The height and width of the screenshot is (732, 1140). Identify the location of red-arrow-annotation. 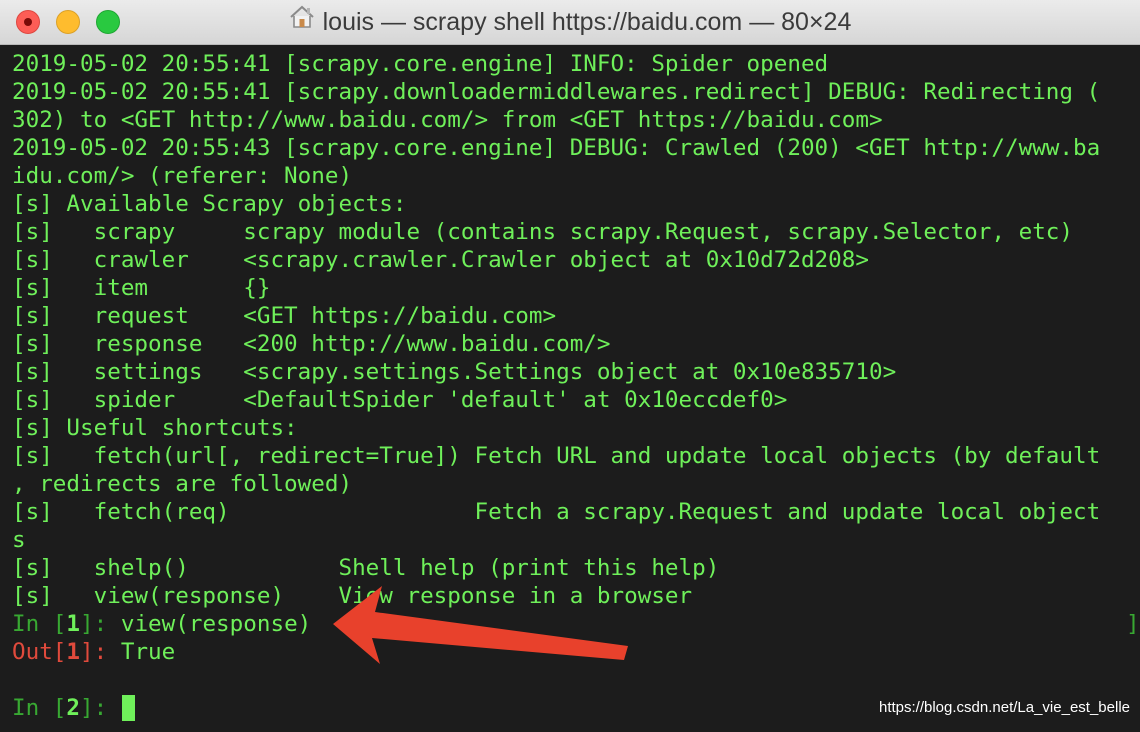
(480, 625).